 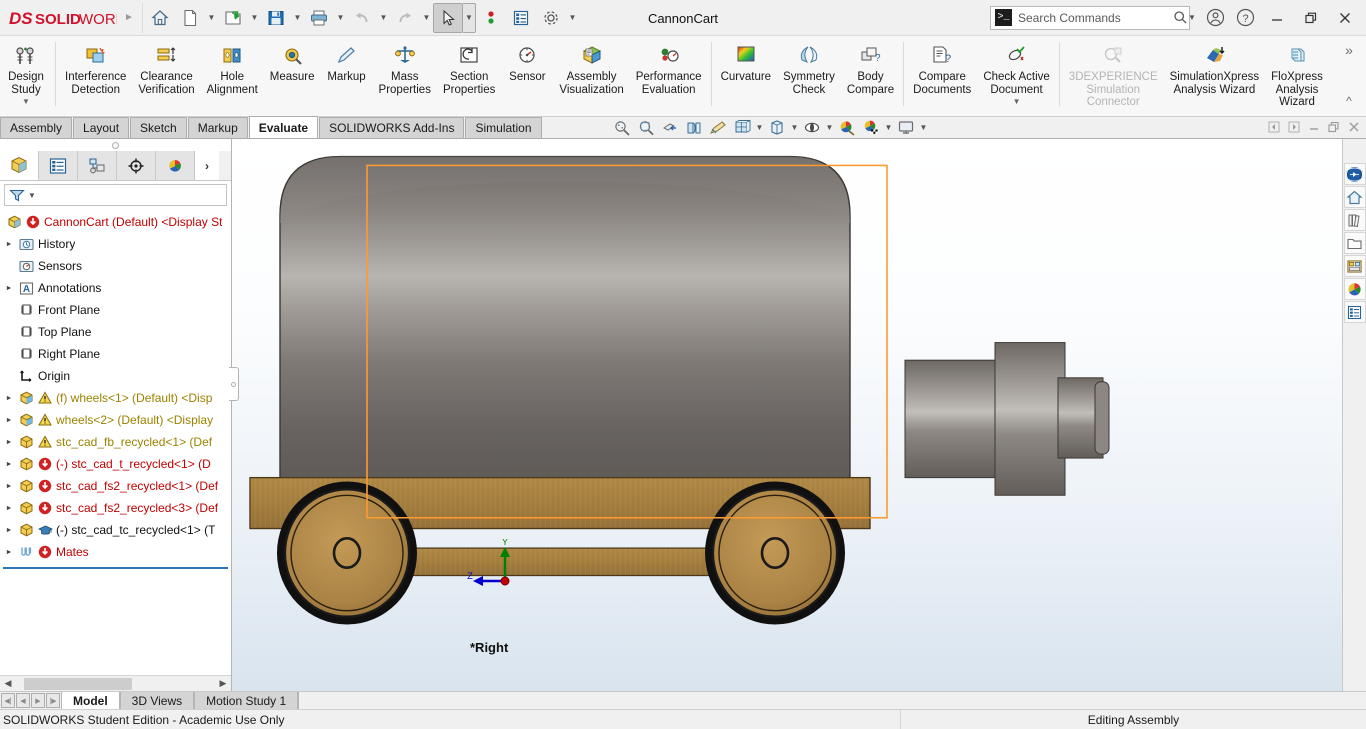 What do you see at coordinates (469, 68) in the screenshot?
I see `ribbon-command-section-properties: Section Properties` at bounding box center [469, 68].